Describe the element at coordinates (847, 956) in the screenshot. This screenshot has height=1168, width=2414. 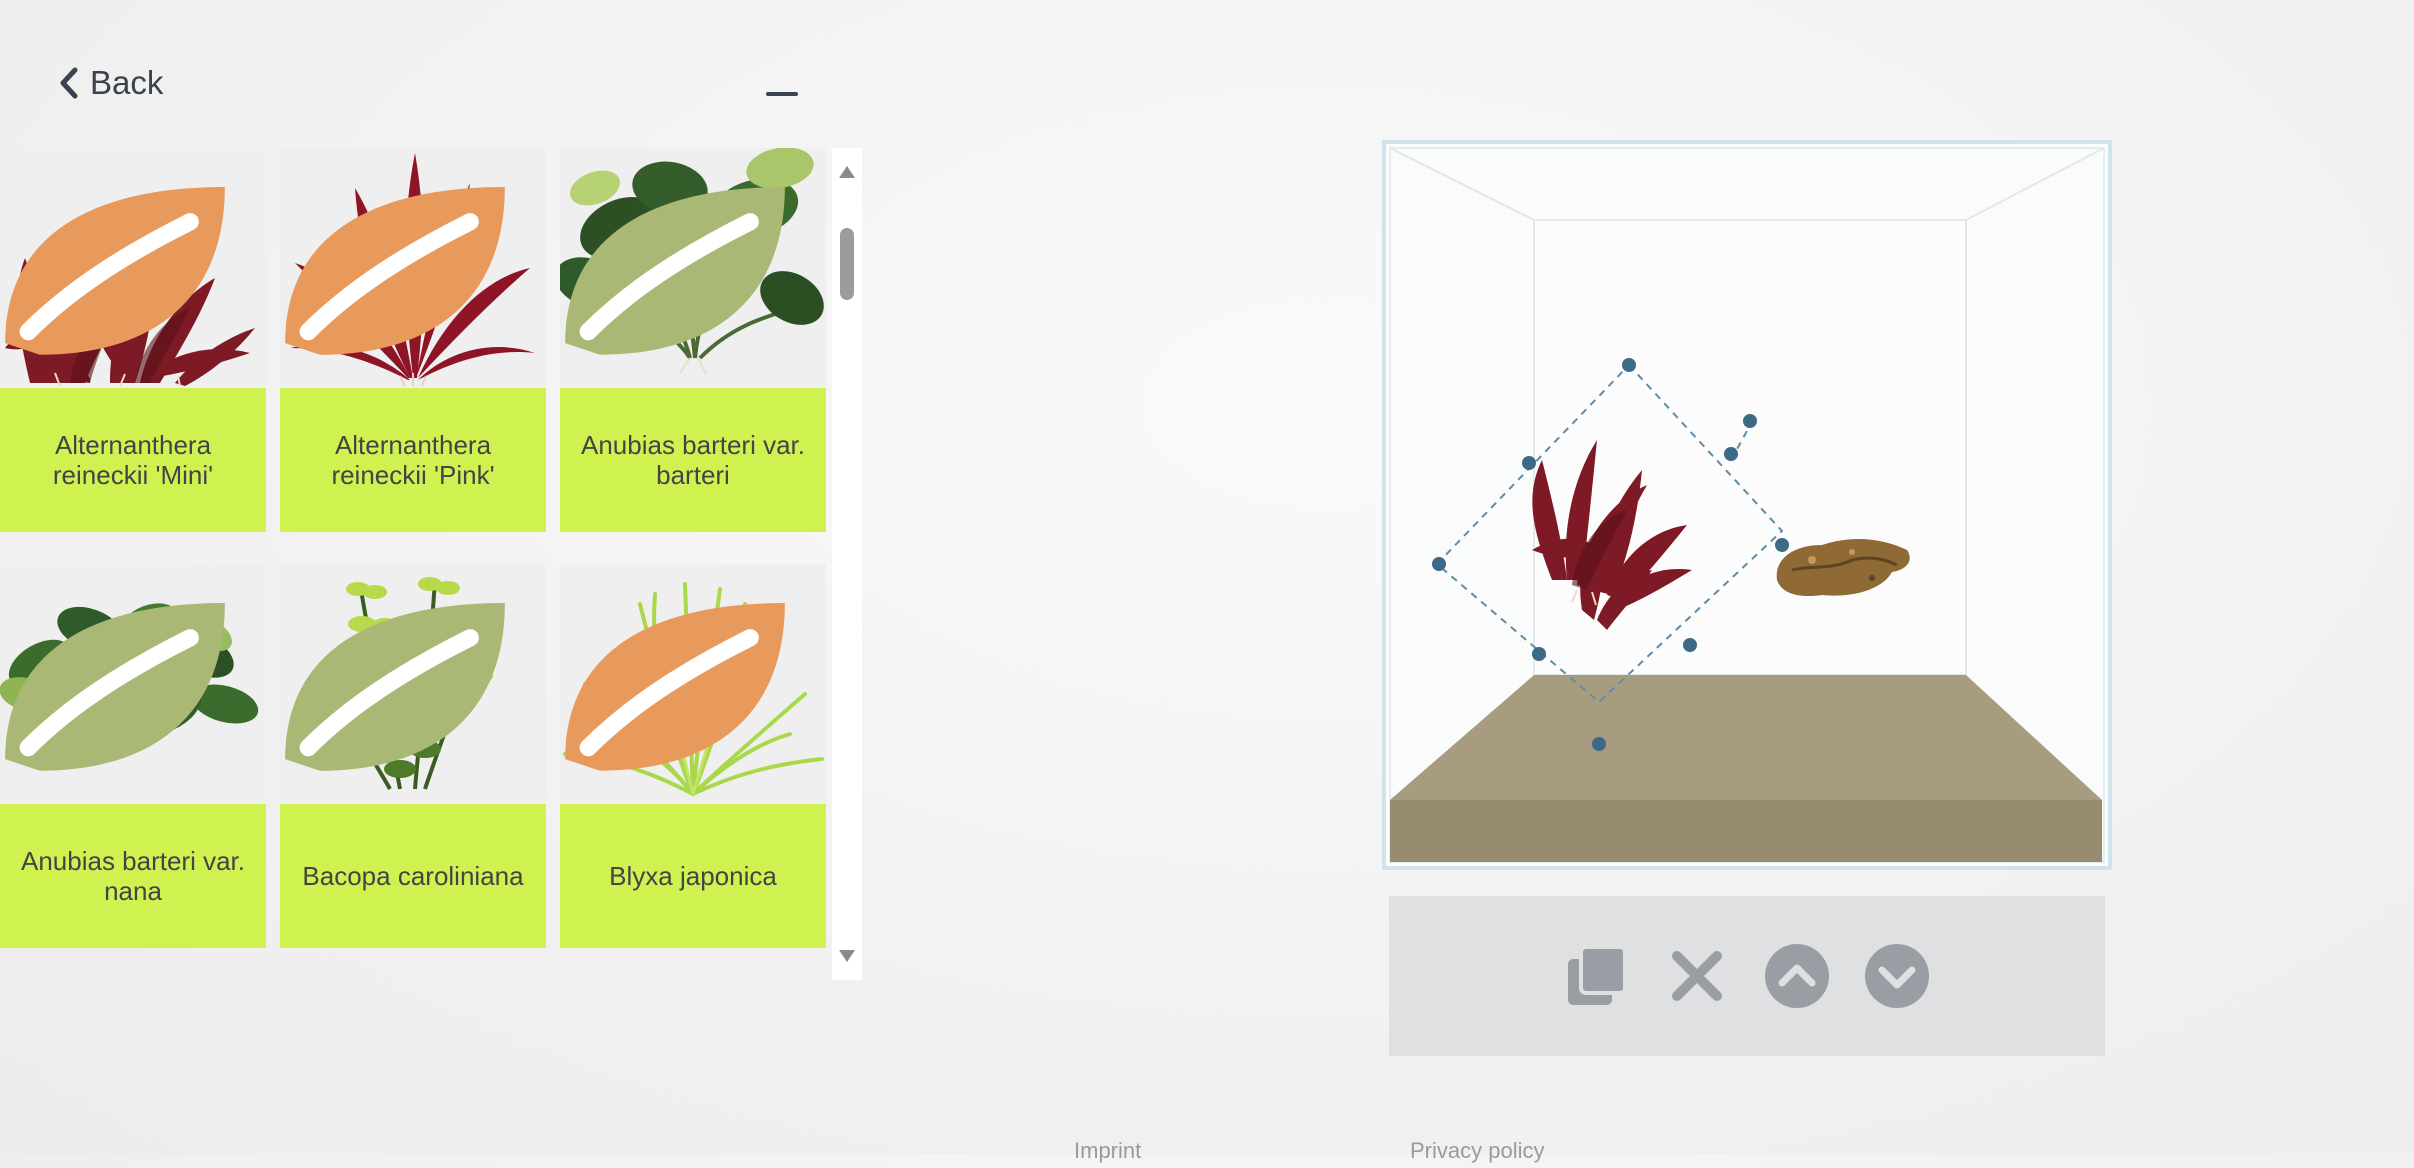
I see `scroll-down-arrow-icon` at that location.